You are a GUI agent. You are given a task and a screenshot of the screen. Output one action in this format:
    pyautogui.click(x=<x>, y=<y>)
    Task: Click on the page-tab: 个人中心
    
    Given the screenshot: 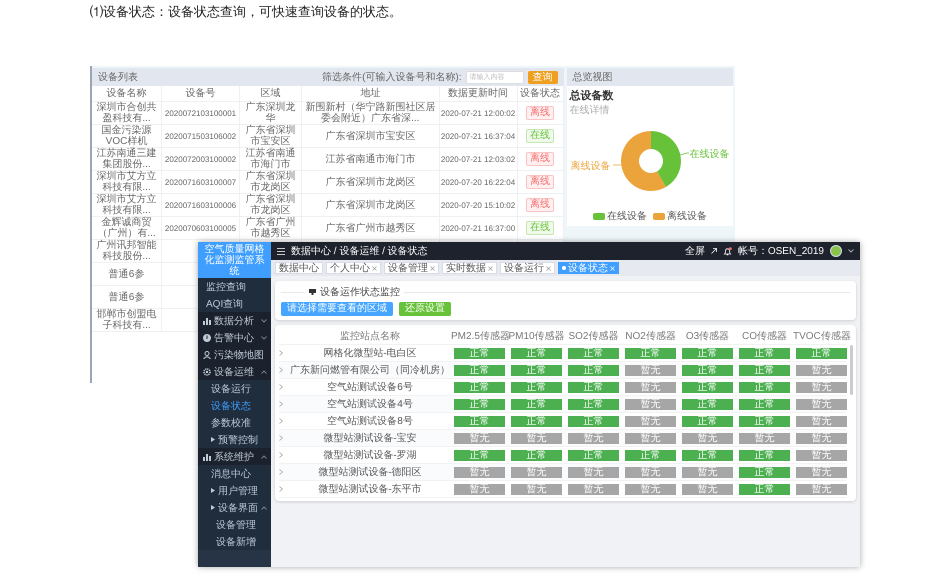 What is the action you would take?
    pyautogui.click(x=353, y=268)
    